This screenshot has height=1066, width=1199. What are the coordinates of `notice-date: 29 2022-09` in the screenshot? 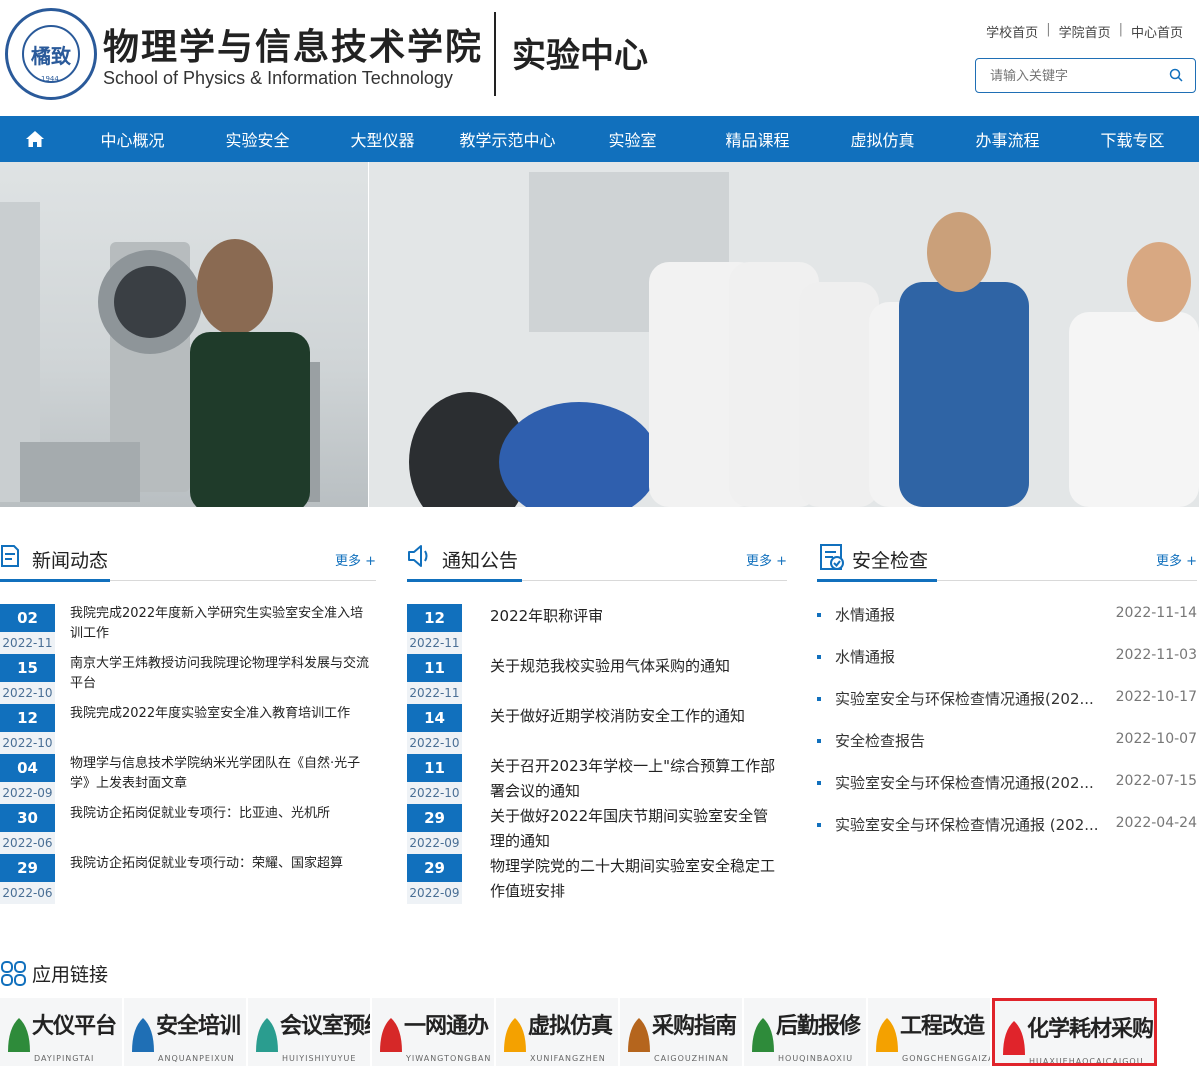 It's located at (434, 829).